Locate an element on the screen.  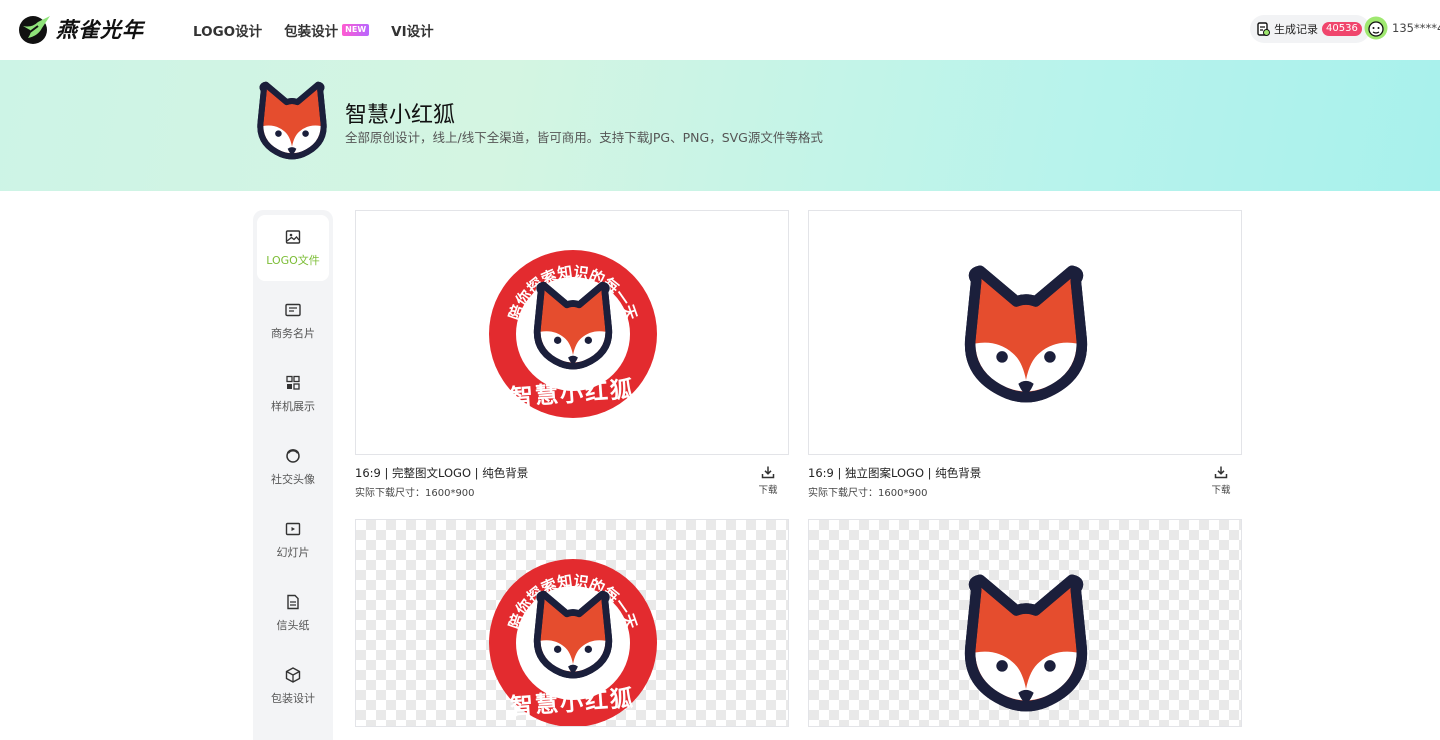
sidebar-item-label: 包装设计 is located at coordinates (293, 698).